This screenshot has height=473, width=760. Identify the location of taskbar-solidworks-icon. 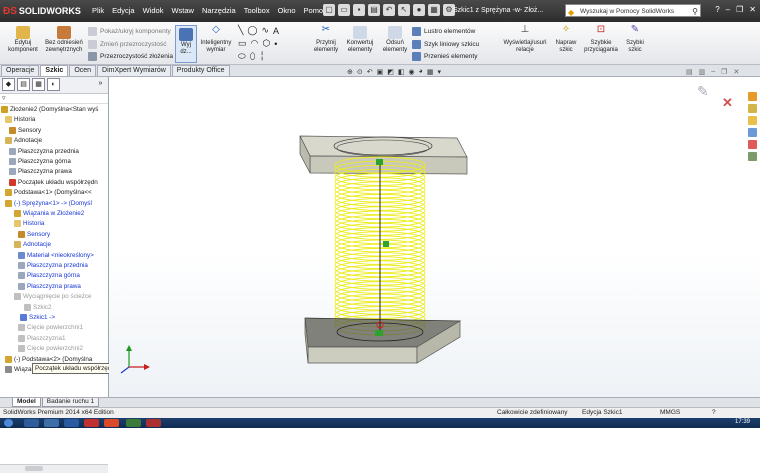
(91, 423).